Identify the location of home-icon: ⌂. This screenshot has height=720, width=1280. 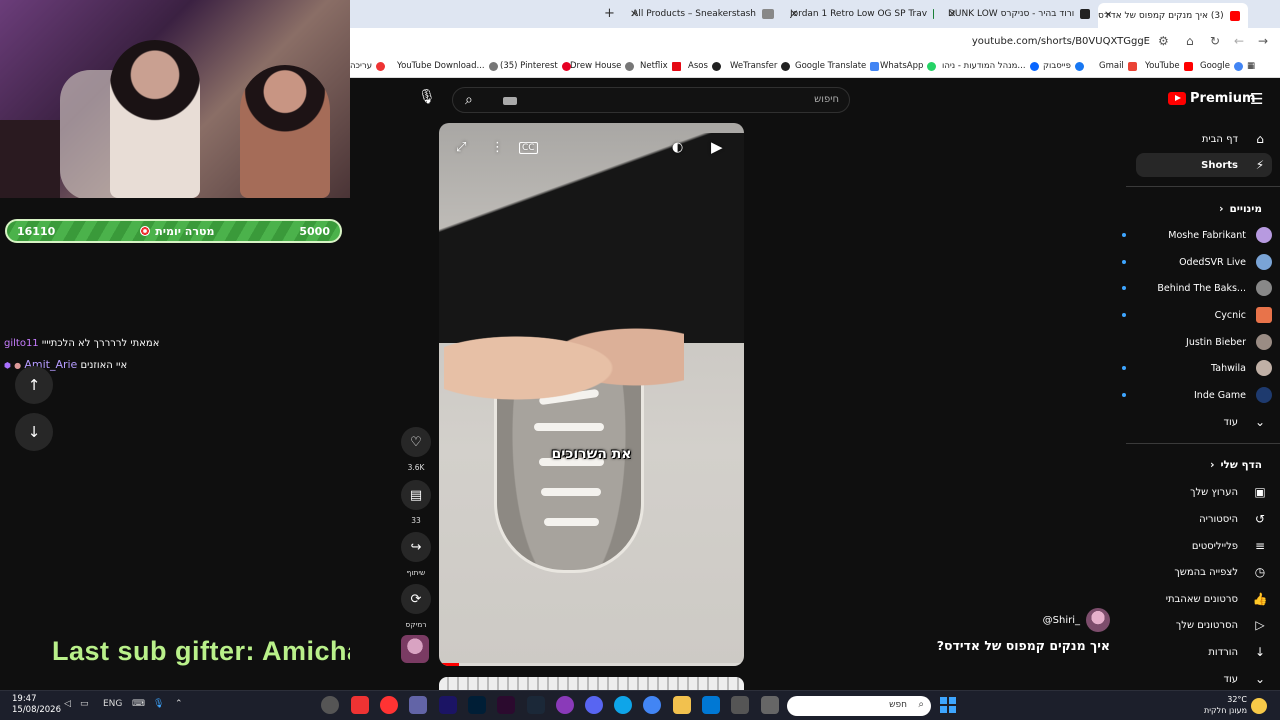
(1190, 41).